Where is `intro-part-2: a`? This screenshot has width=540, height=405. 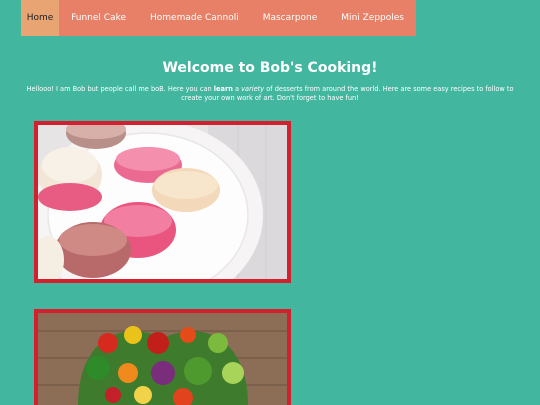
intro-part-2: a is located at coordinates (237, 89).